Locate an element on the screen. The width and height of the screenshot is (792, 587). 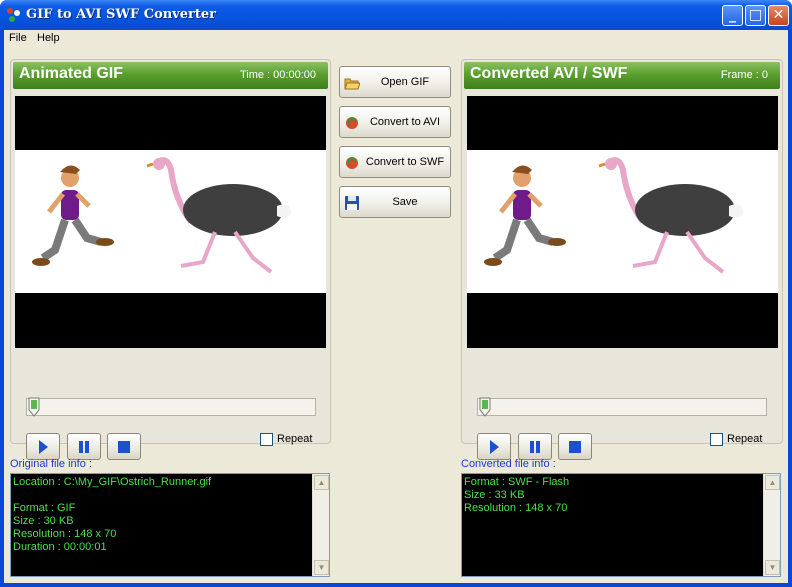
window-title: GIF to AVI SWF Converter is located at coordinates (121, 14).